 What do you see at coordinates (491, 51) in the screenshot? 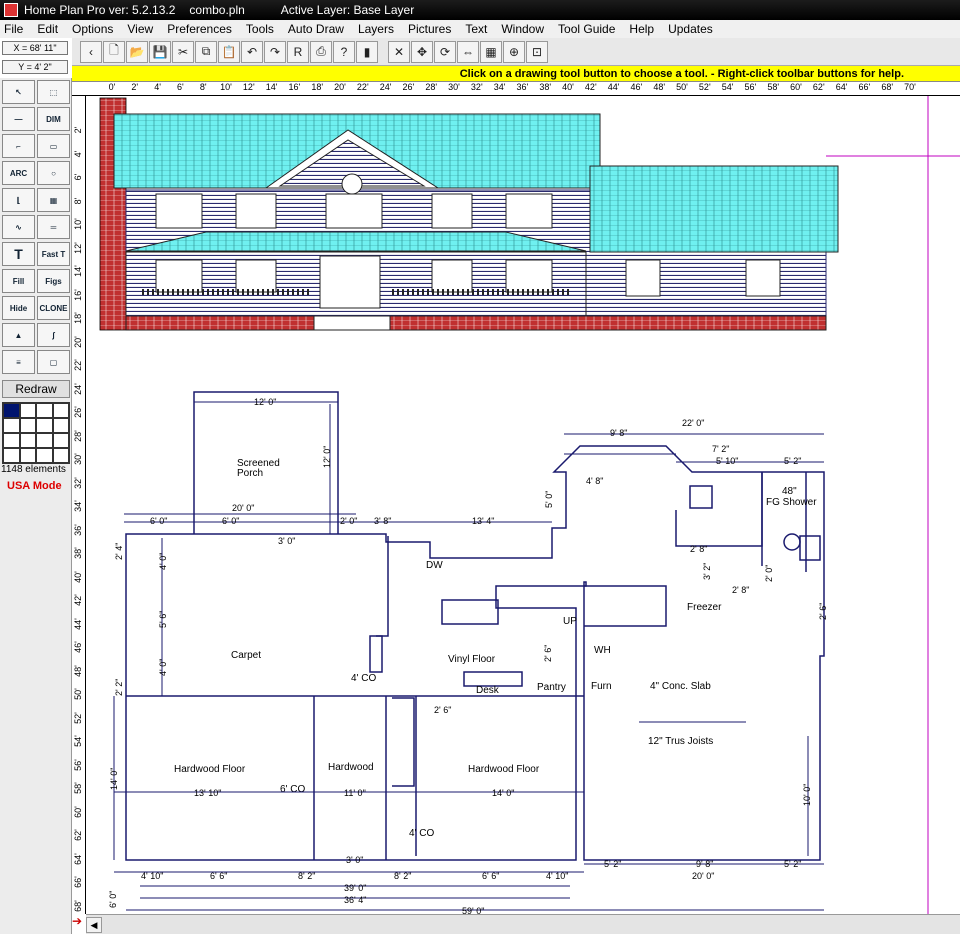
I see `grid-icon: ▦` at bounding box center [491, 51].